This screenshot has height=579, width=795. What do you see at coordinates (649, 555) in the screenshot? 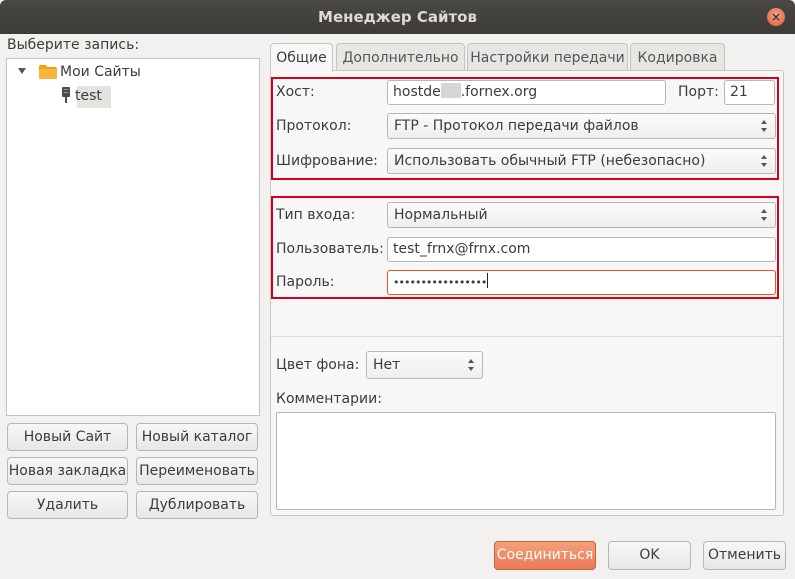
I see `ok-button: OK` at bounding box center [649, 555].